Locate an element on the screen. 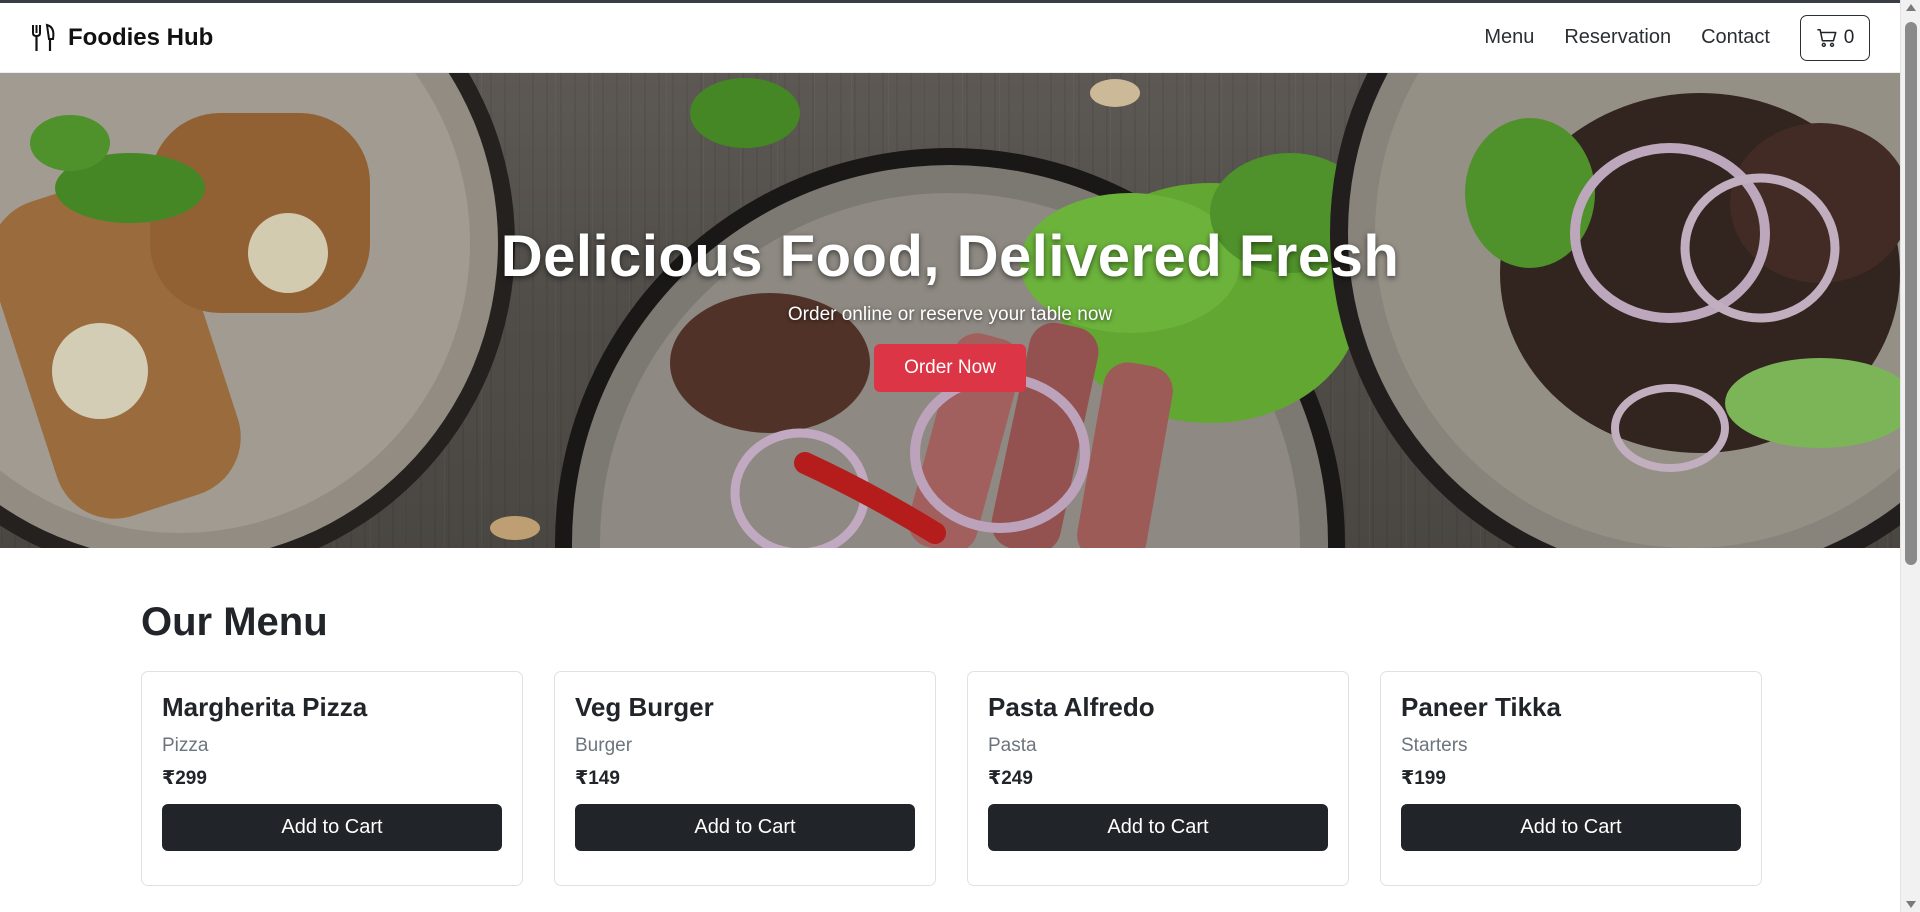  menu-item-price: ₹149 is located at coordinates (597, 778).